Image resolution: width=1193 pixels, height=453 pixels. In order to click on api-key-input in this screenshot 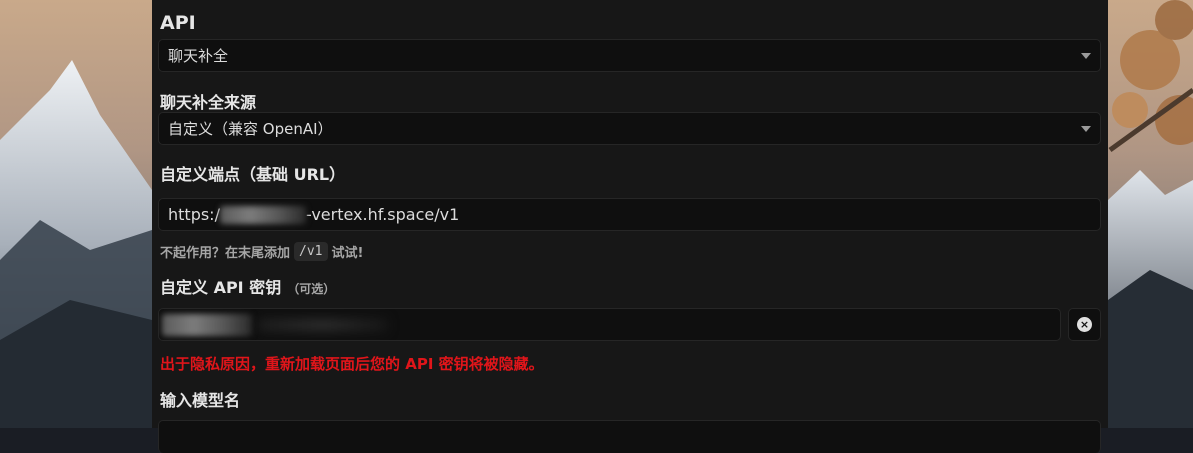, I will do `click(609, 324)`.